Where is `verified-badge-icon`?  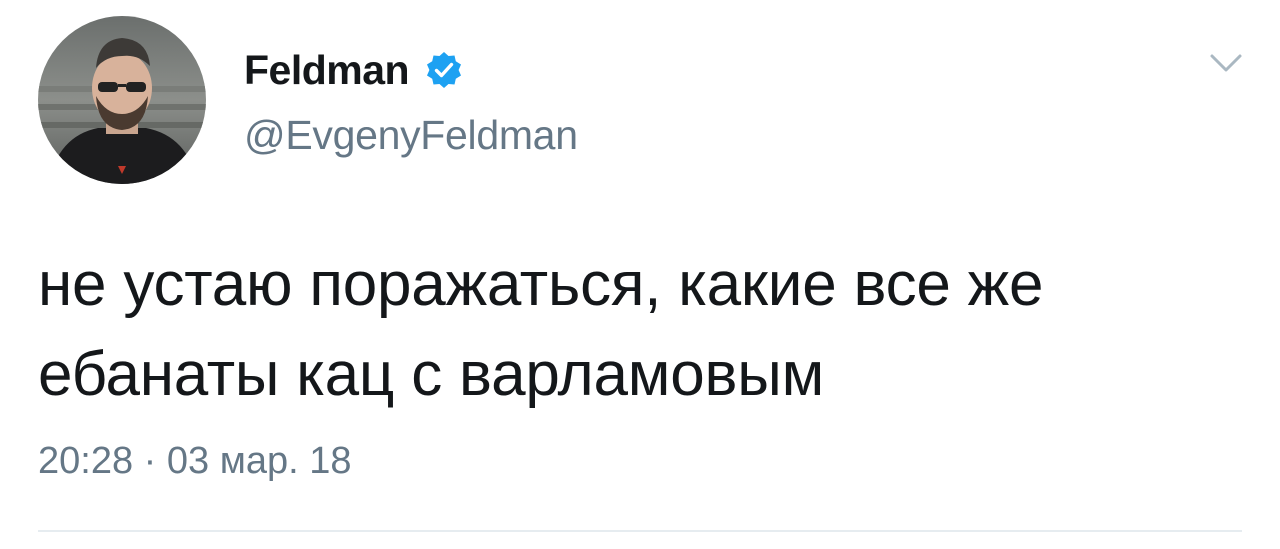 verified-badge-icon is located at coordinates (444, 70).